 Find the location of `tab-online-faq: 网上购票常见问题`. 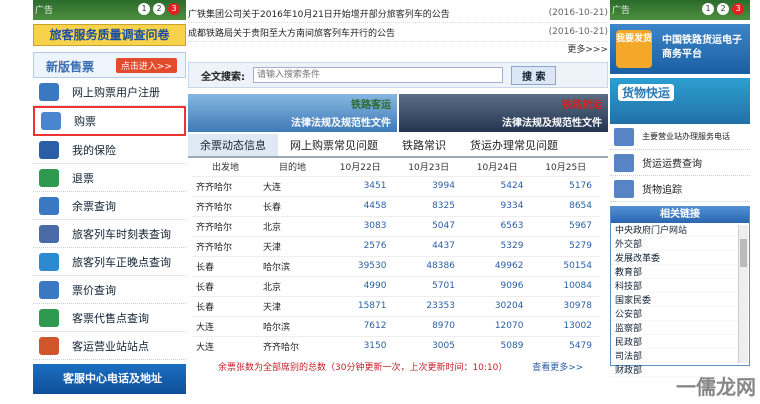

tab-online-faq: 网上购票常见问题 is located at coordinates (334, 145).